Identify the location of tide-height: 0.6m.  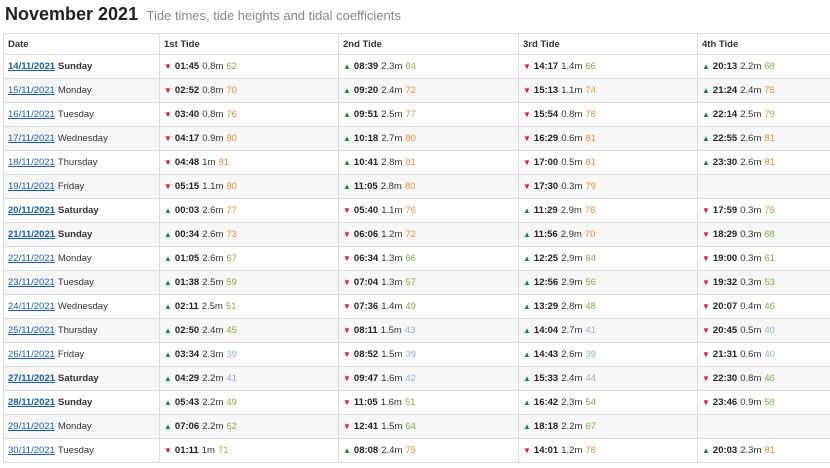
(751, 354).